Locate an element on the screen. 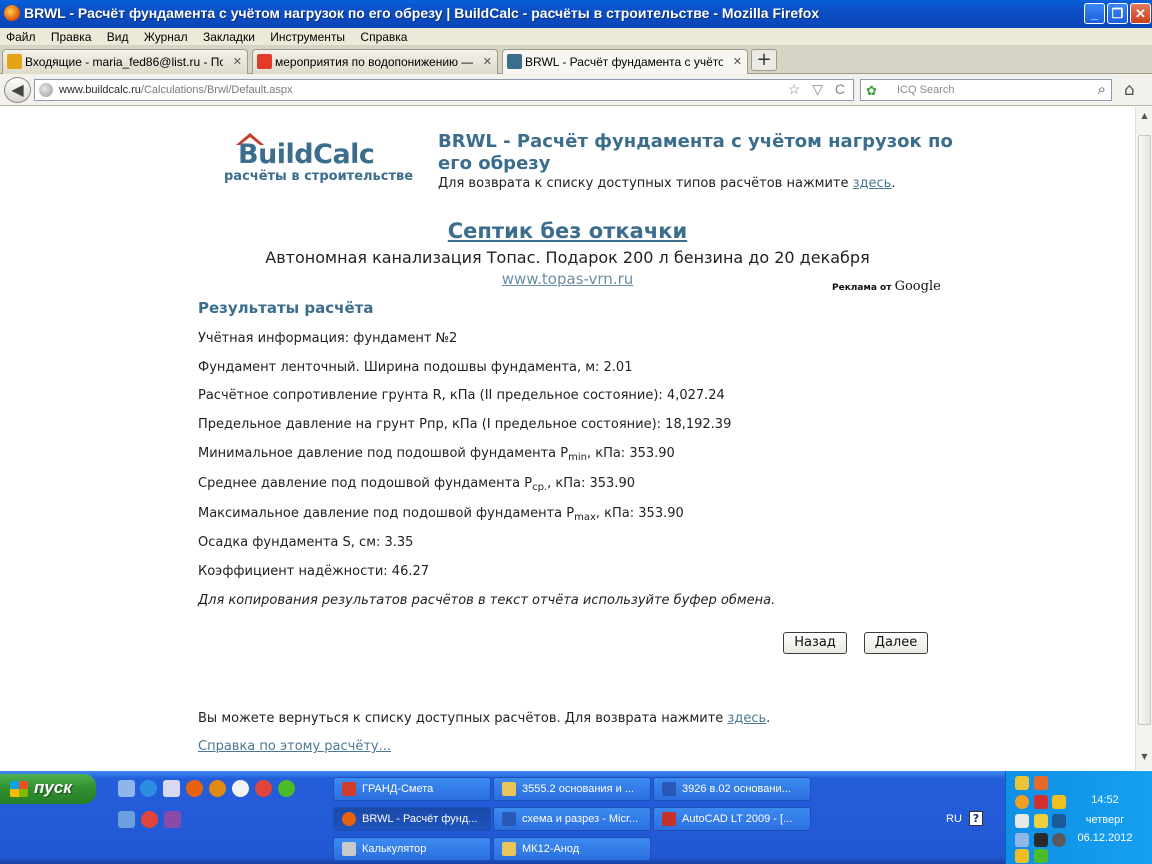 The width and height of the screenshot is (1152, 864). logo-tagline: расчёты в строительстве is located at coordinates (319, 176).